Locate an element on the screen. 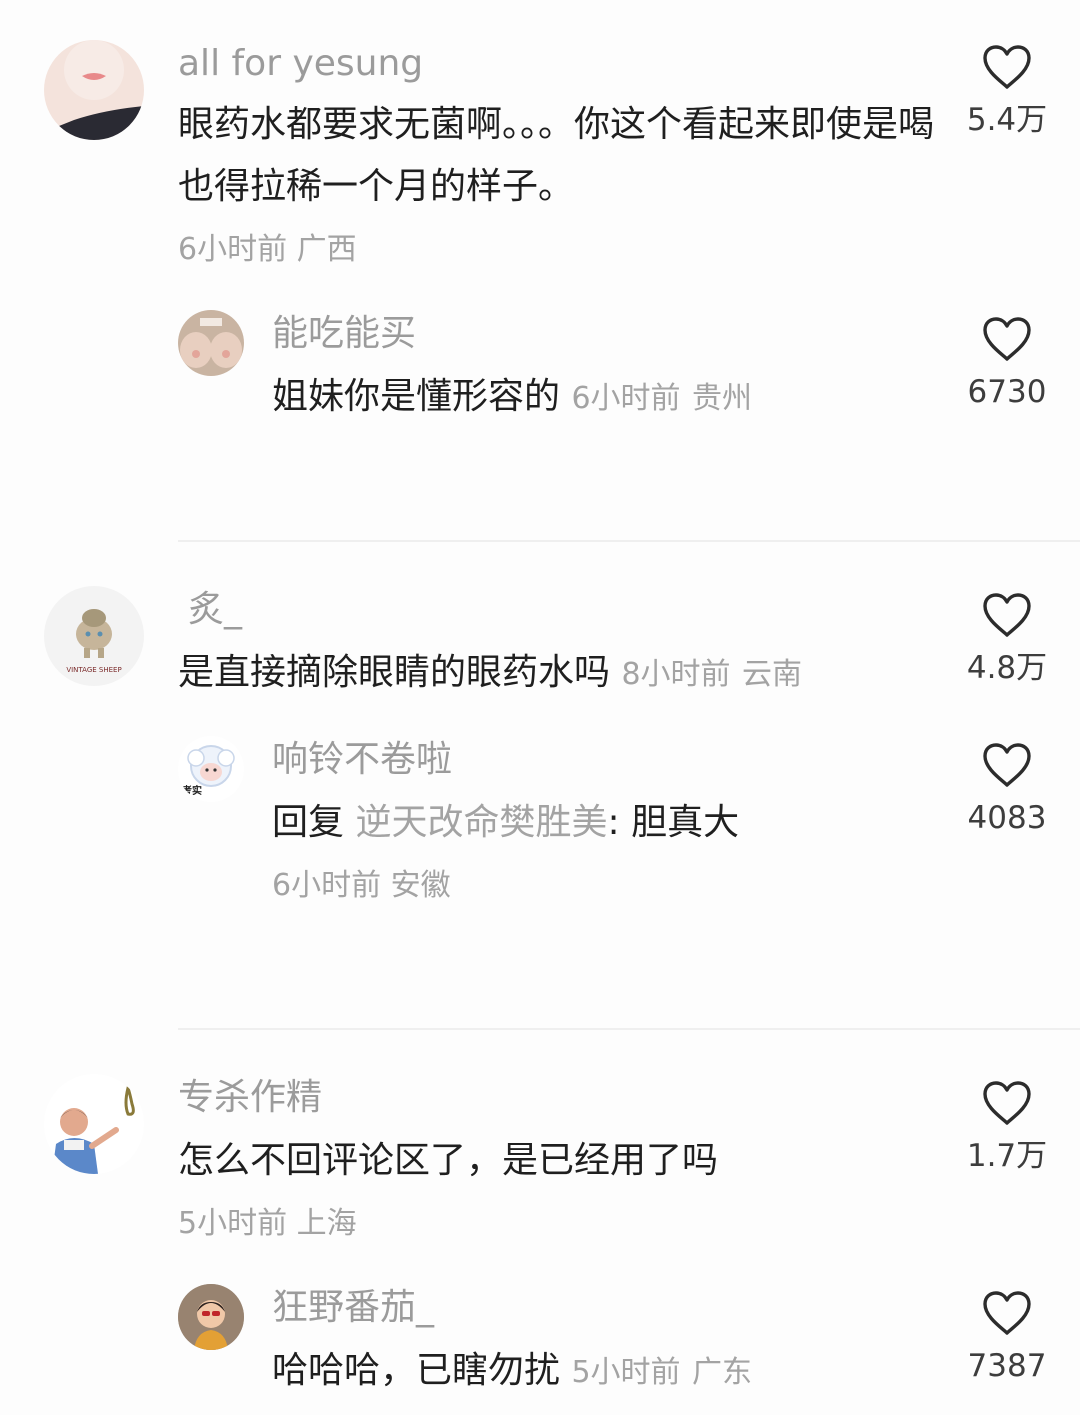 Image resolution: width=1080 pixels, height=1415 pixels. reply-text-line: 姐妹你是懂形容的 6小时前 贵州 is located at coordinates (512, 398).